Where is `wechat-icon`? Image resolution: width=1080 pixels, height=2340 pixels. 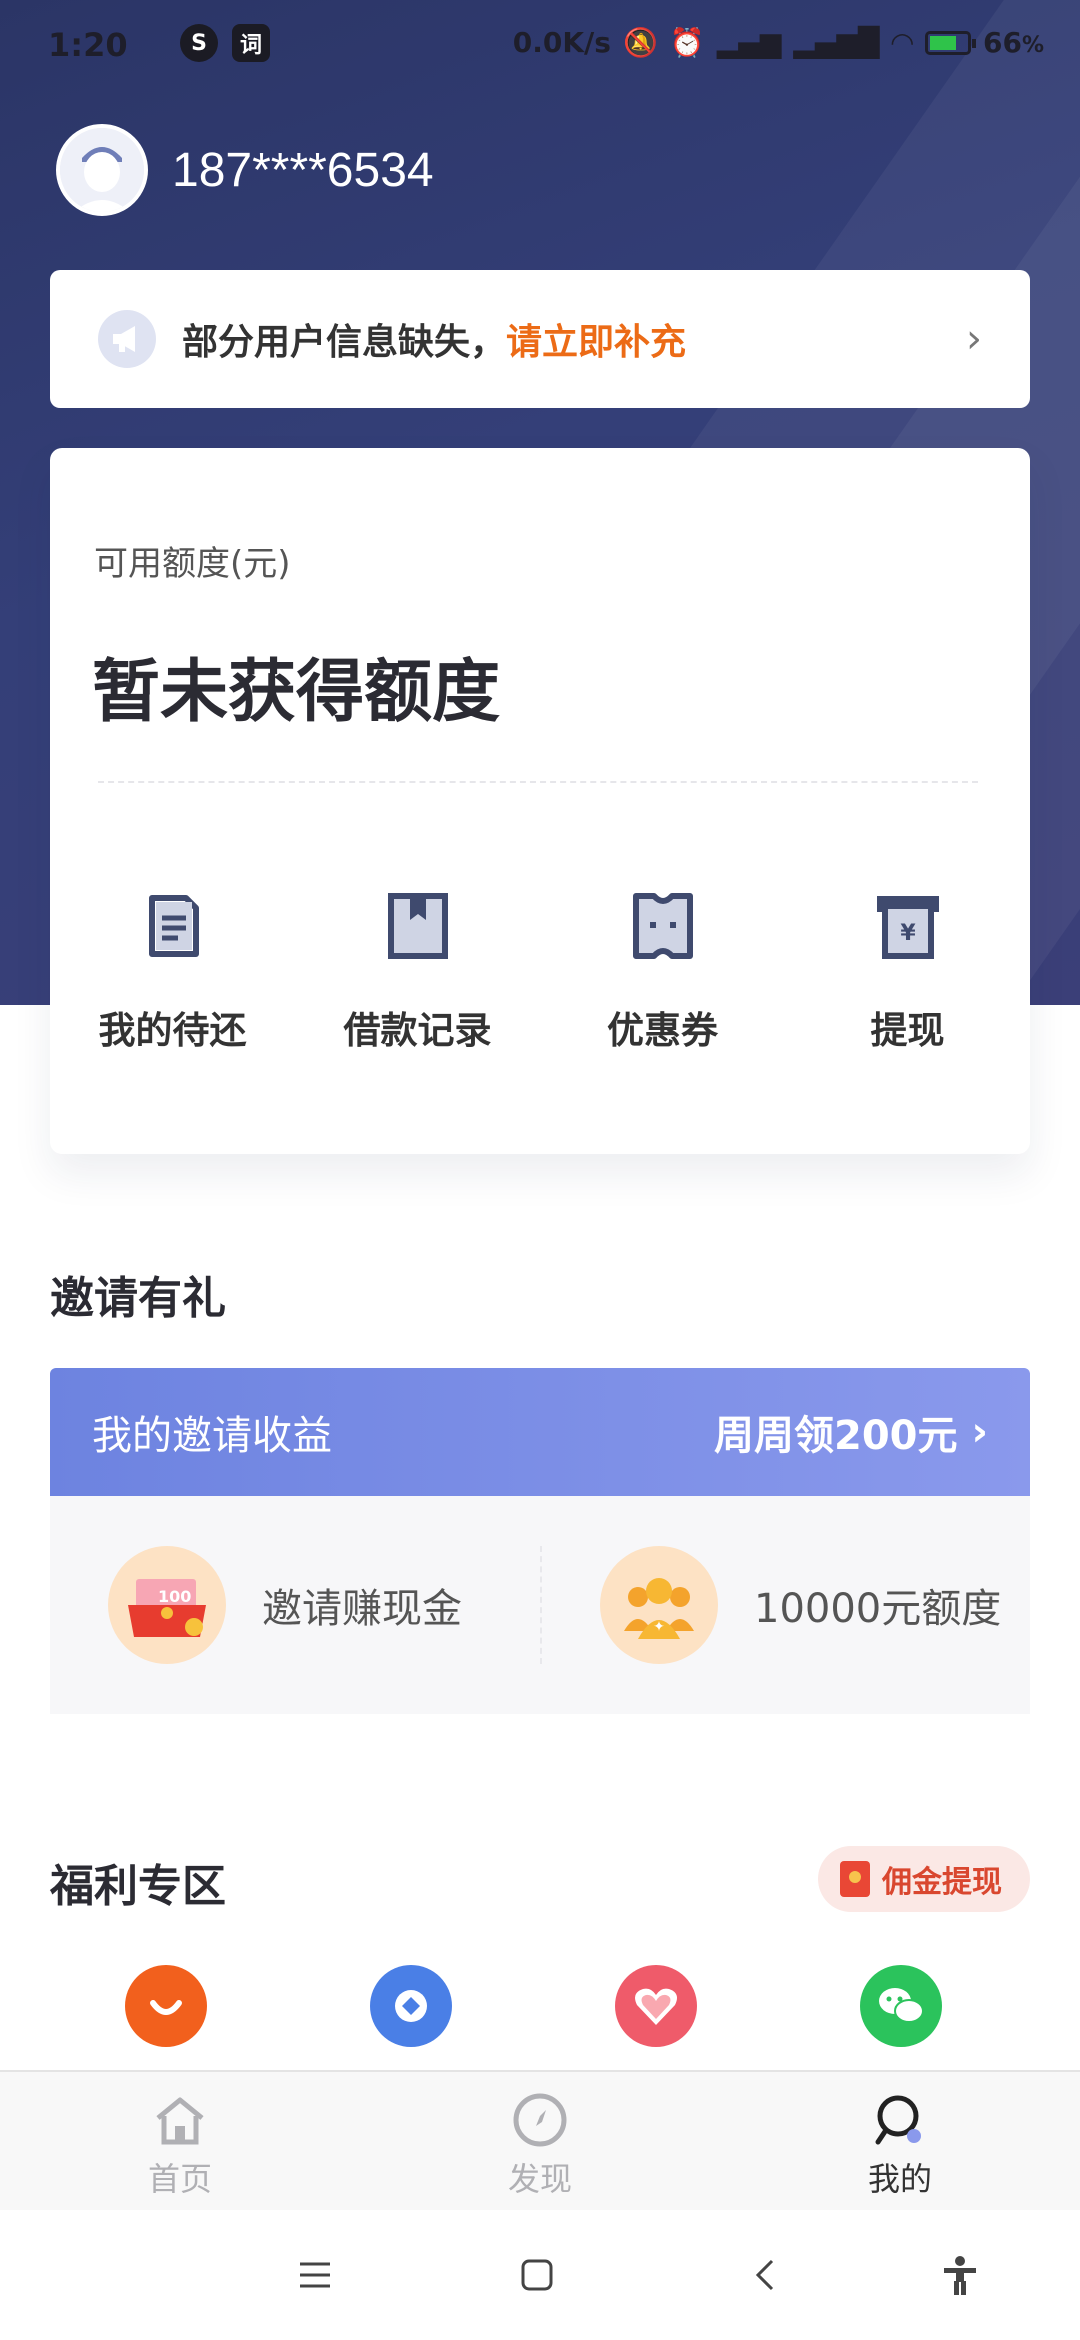
wechat-icon is located at coordinates (900, 2006).